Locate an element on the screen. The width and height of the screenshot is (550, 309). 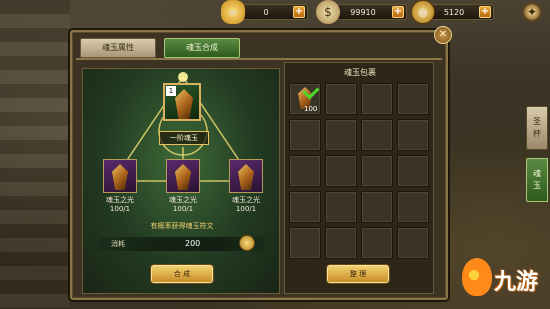
result-slot: 1 is located at coordinates (182, 102).